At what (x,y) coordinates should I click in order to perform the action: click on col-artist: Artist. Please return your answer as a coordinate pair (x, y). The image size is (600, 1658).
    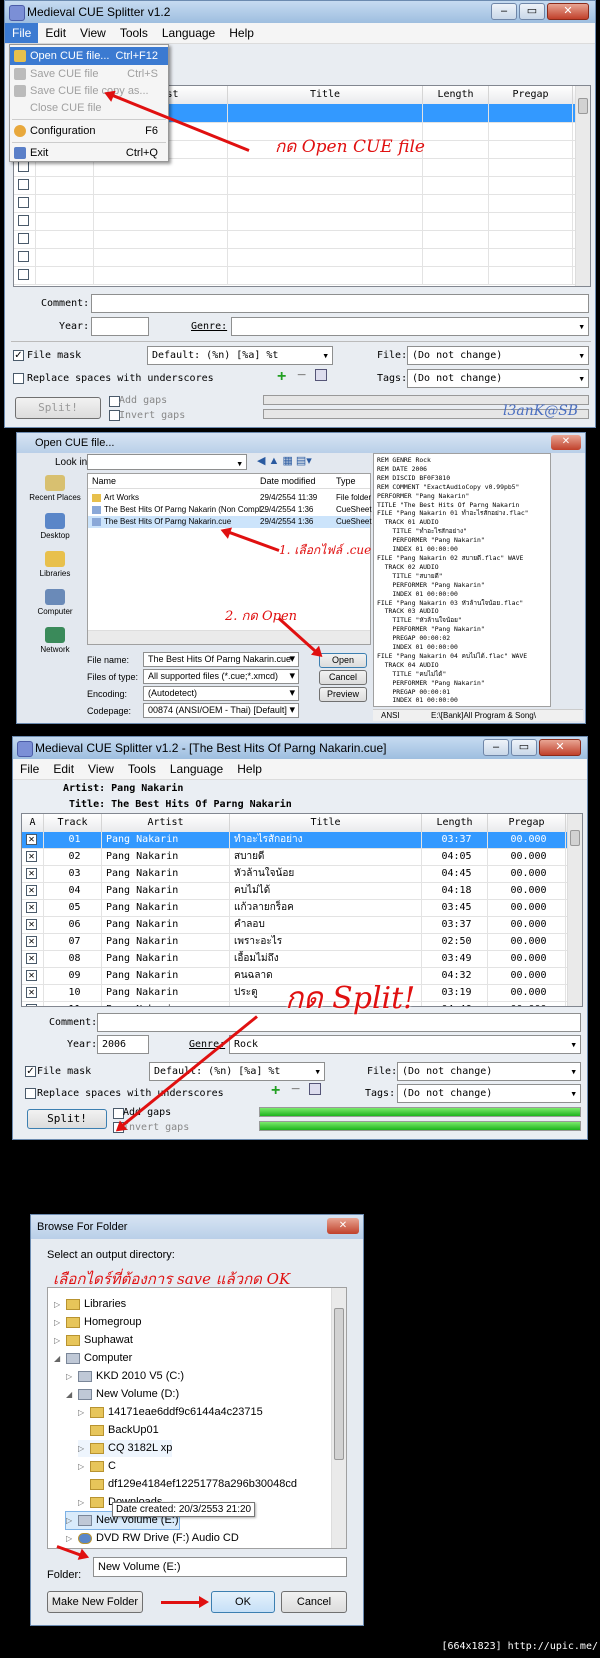
    Looking at the image, I should click on (166, 823).